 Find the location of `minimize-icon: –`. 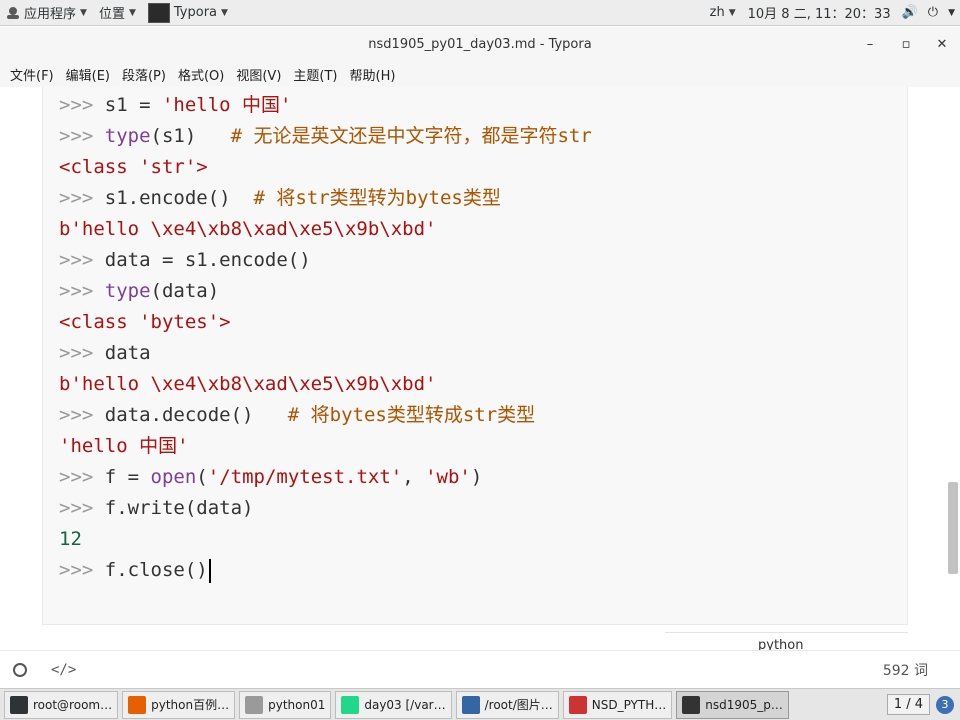

minimize-icon: – is located at coordinates (870, 44).